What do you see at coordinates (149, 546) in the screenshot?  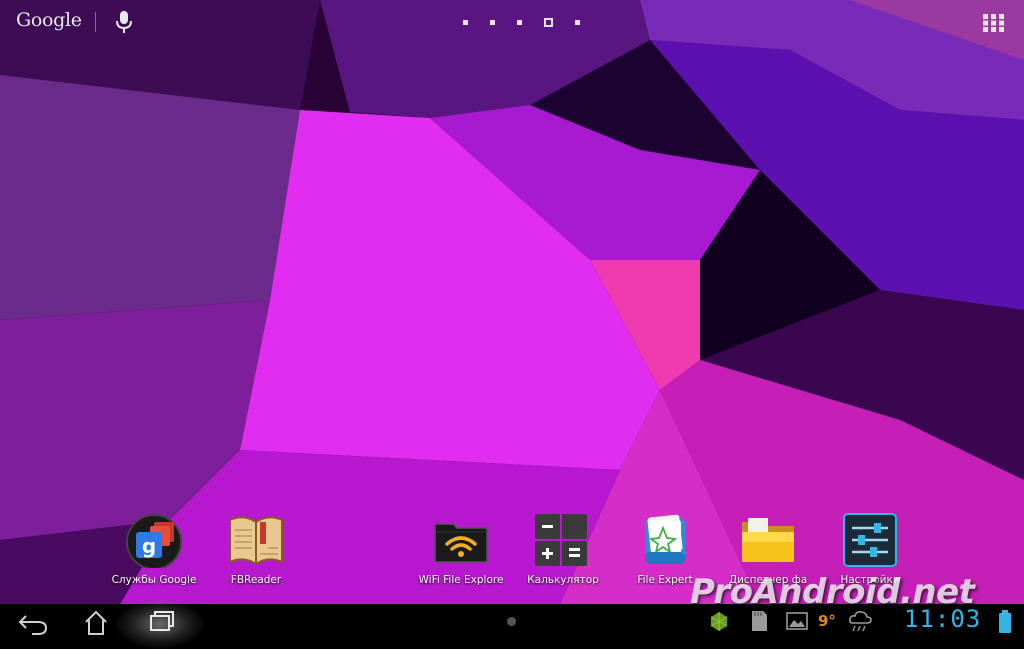 I see `svg-text: g` at bounding box center [149, 546].